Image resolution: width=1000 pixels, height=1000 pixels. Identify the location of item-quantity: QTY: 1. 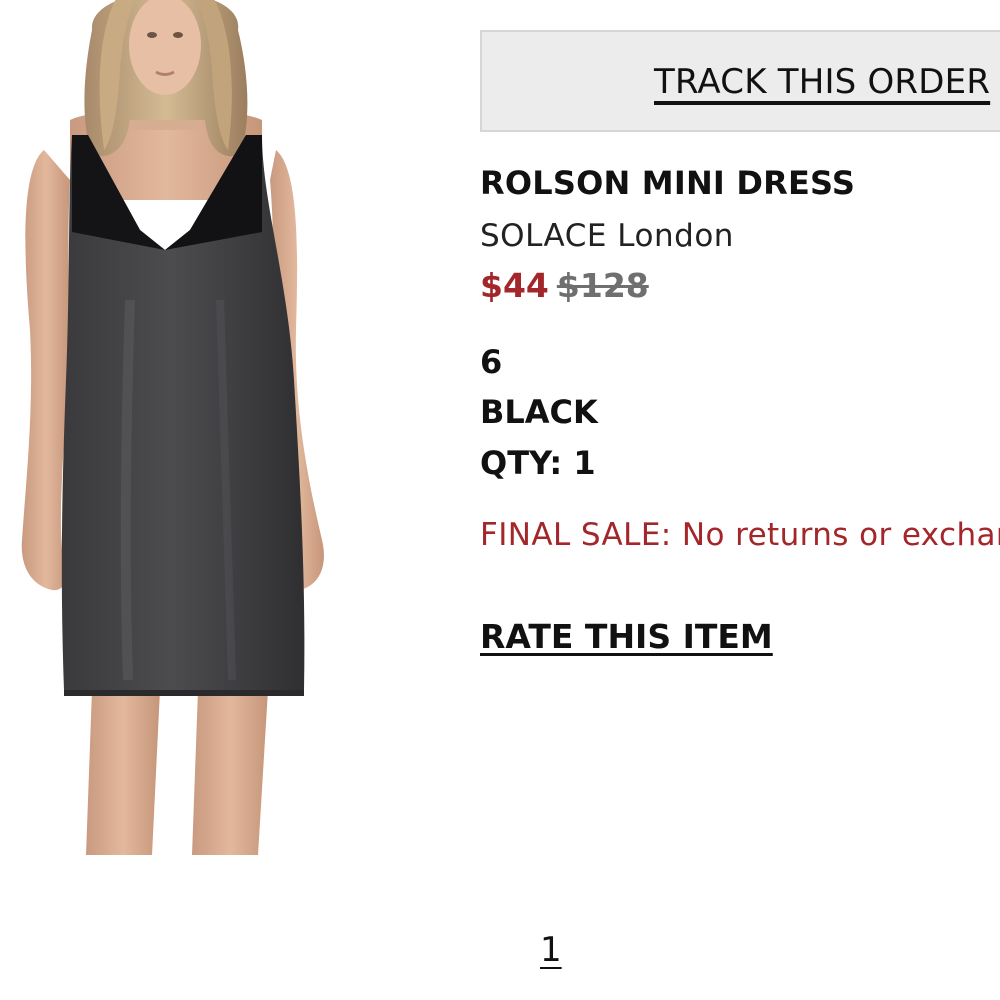
(538, 463).